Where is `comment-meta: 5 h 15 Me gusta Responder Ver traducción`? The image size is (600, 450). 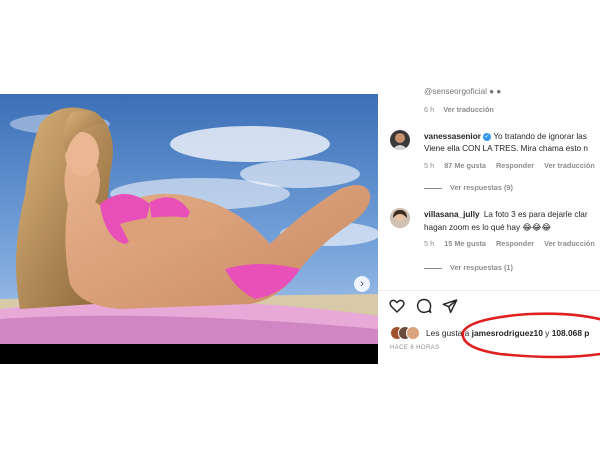 comment-meta: 5 h 15 Me gusta Responder Ver traducción is located at coordinates (509, 243).